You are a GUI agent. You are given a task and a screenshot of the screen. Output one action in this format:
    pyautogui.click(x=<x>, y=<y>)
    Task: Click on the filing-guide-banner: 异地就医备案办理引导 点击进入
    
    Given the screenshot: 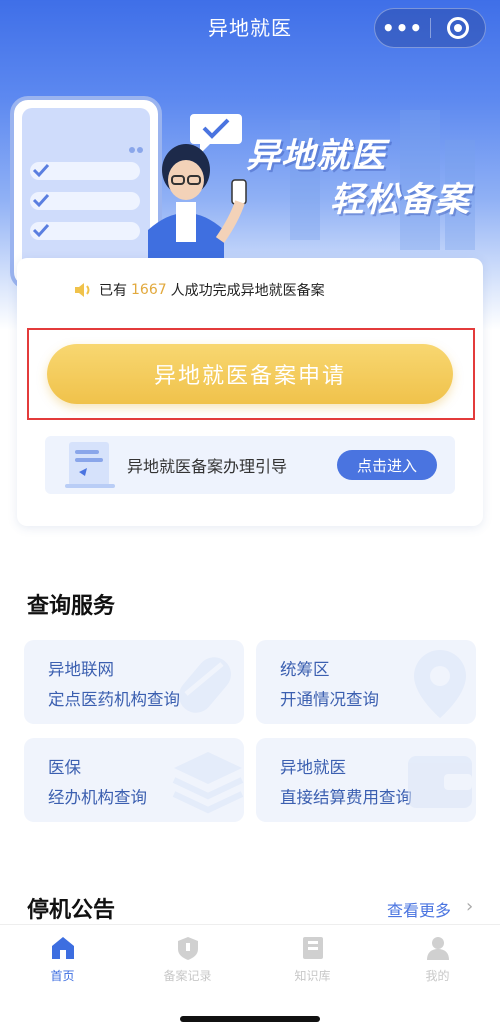 What is the action you would take?
    pyautogui.click(x=250, y=465)
    